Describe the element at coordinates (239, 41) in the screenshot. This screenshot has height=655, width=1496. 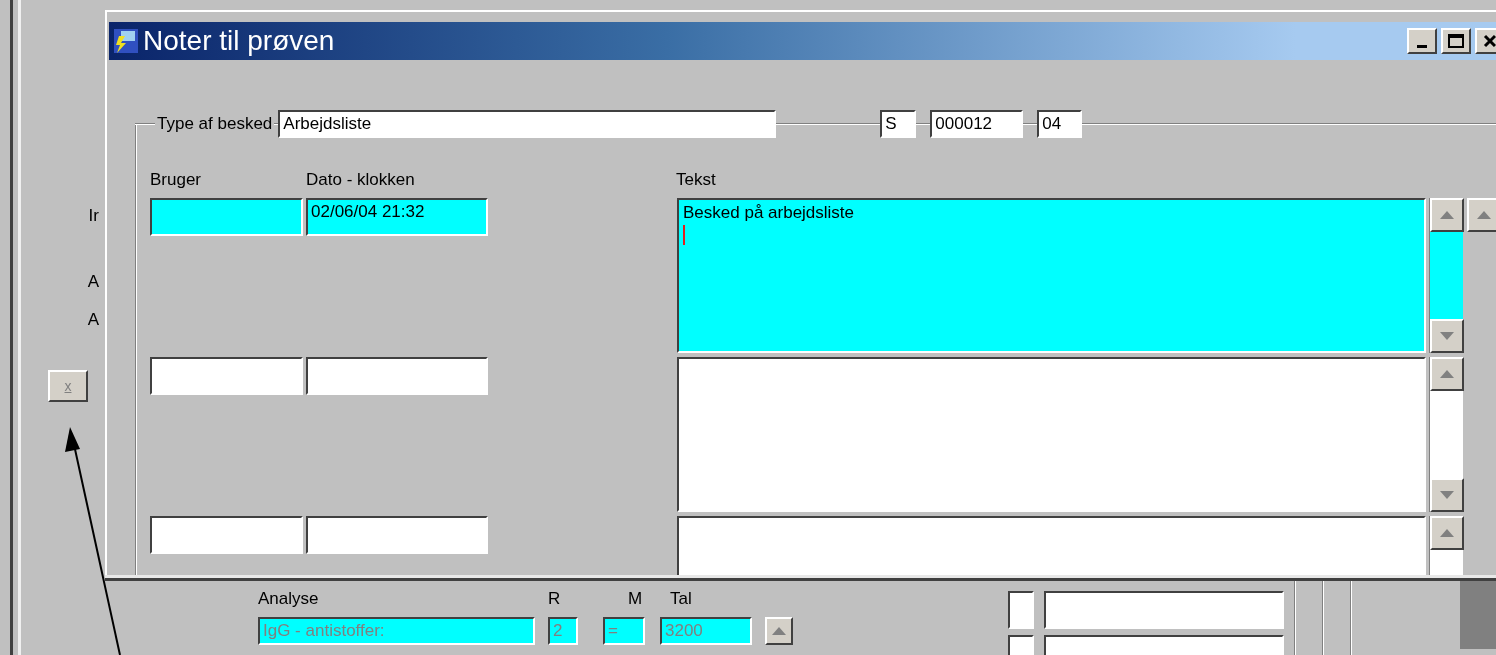
I see `window-title: Noter til prøven` at that location.